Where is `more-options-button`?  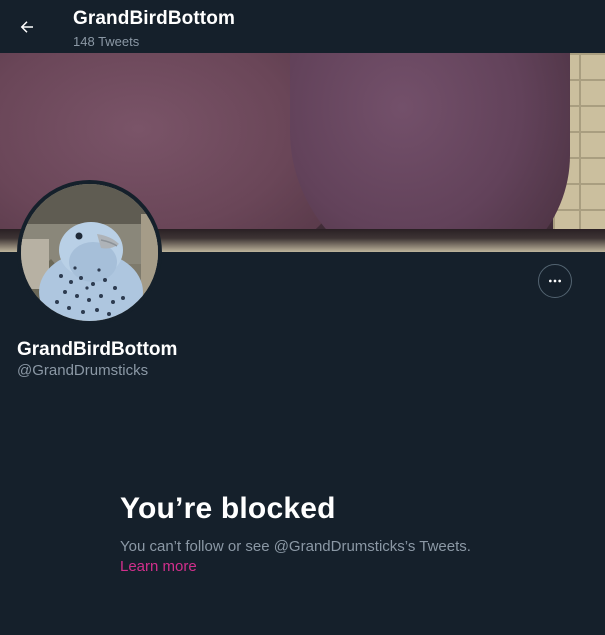 more-options-button is located at coordinates (555, 281).